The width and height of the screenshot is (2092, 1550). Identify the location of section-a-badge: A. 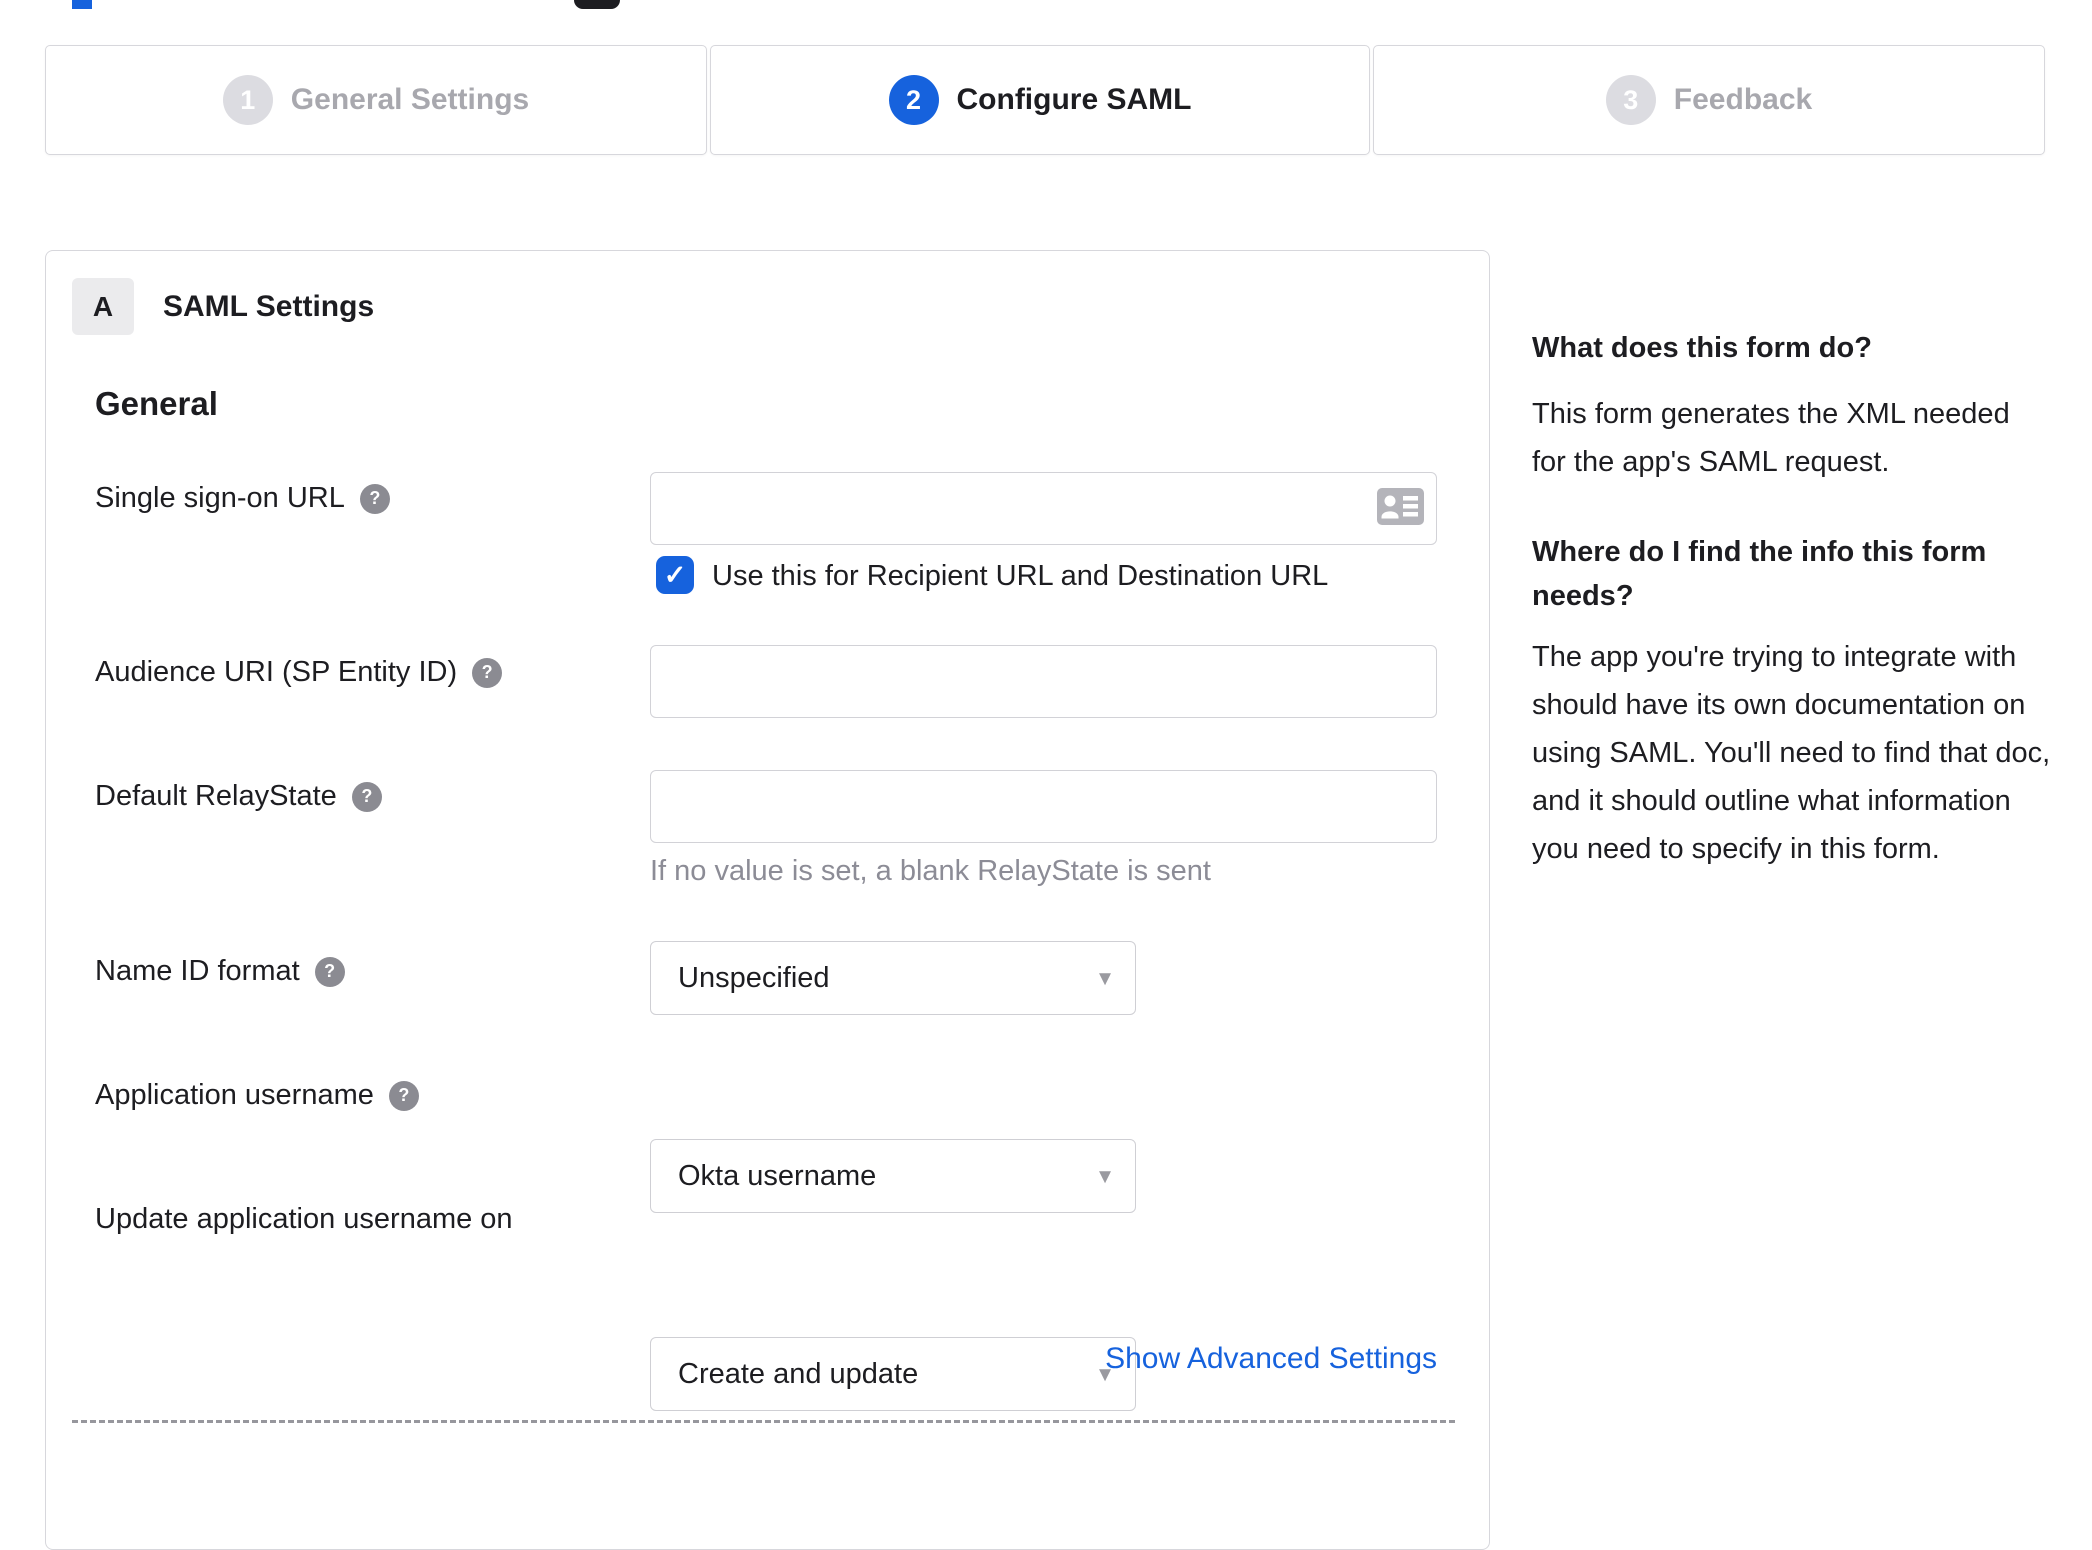
(103, 306).